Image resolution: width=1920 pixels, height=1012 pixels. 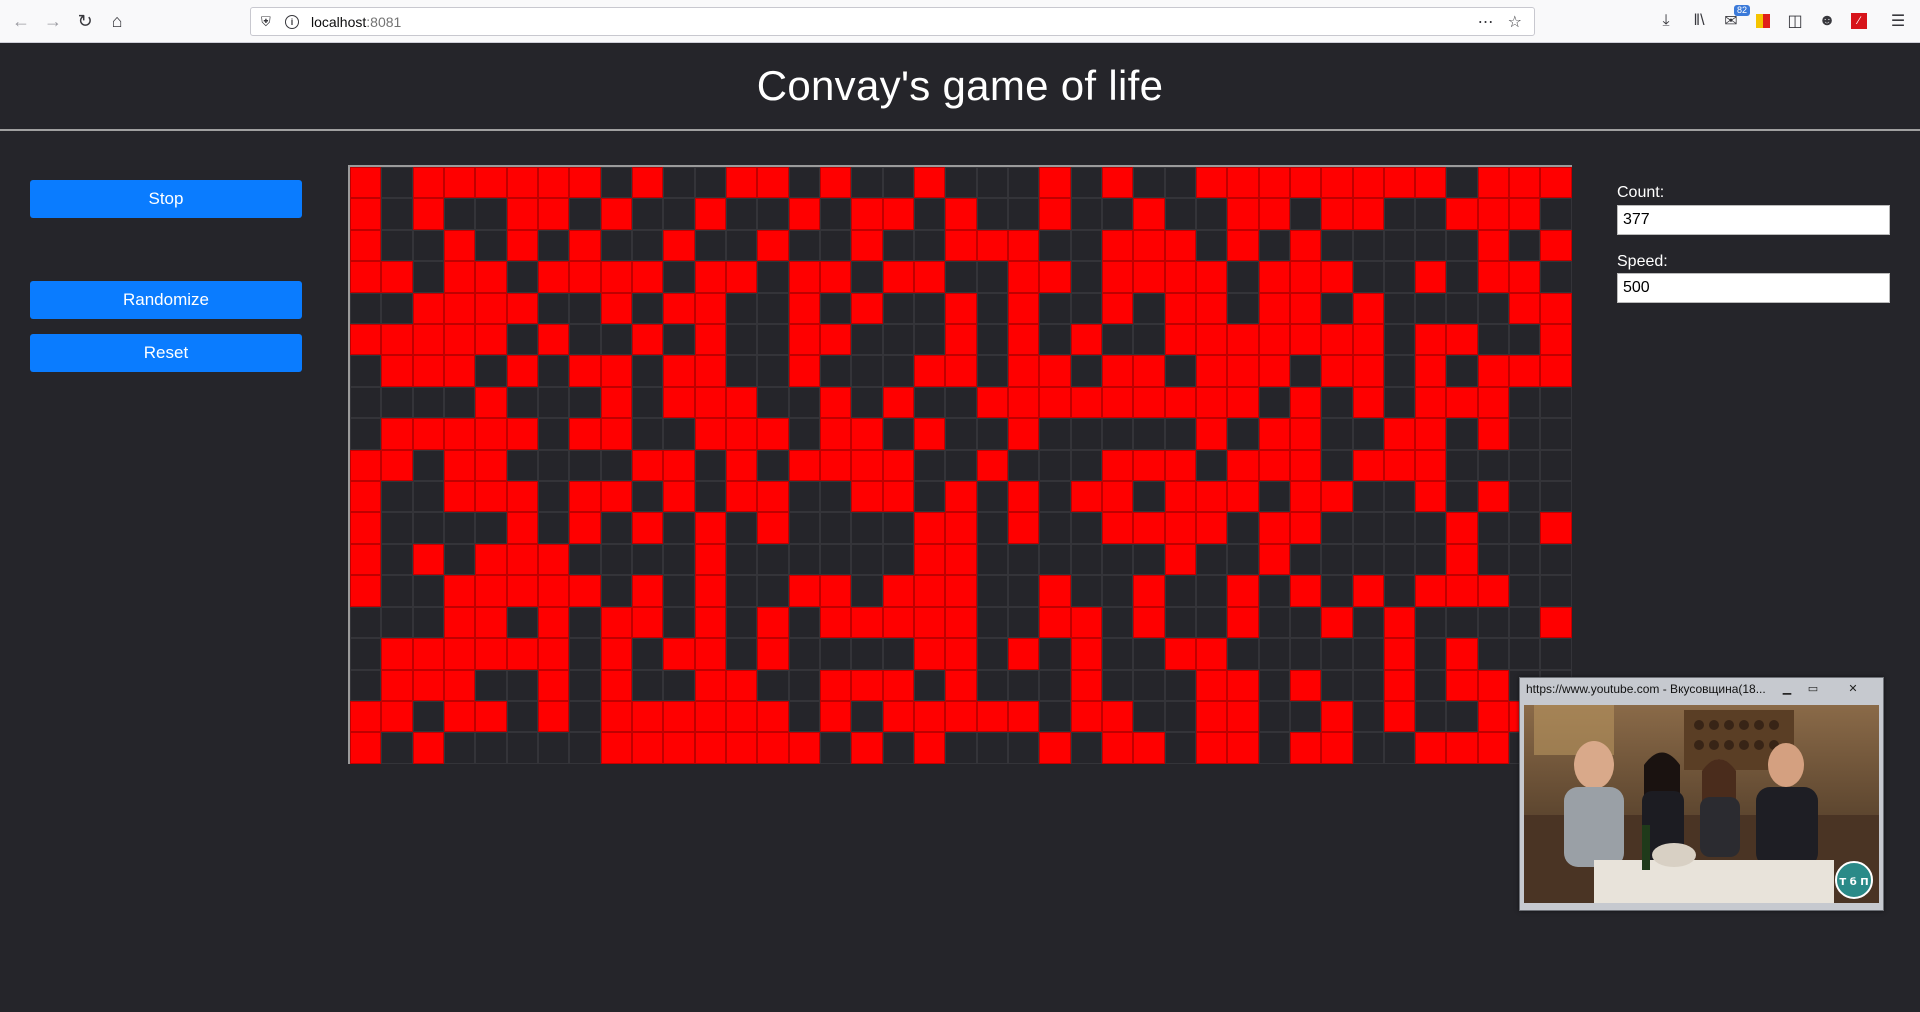 I want to click on reload-icon: ↻, so click(x=85, y=21).